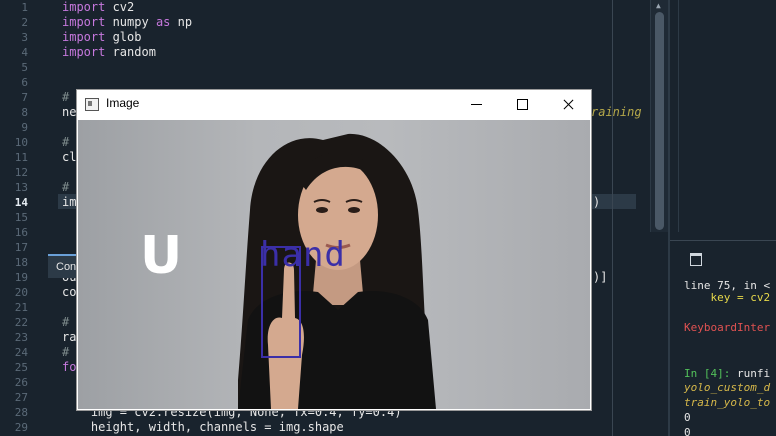 This screenshot has width=776, height=436. I want to click on line-number: 19, so click(21, 277).